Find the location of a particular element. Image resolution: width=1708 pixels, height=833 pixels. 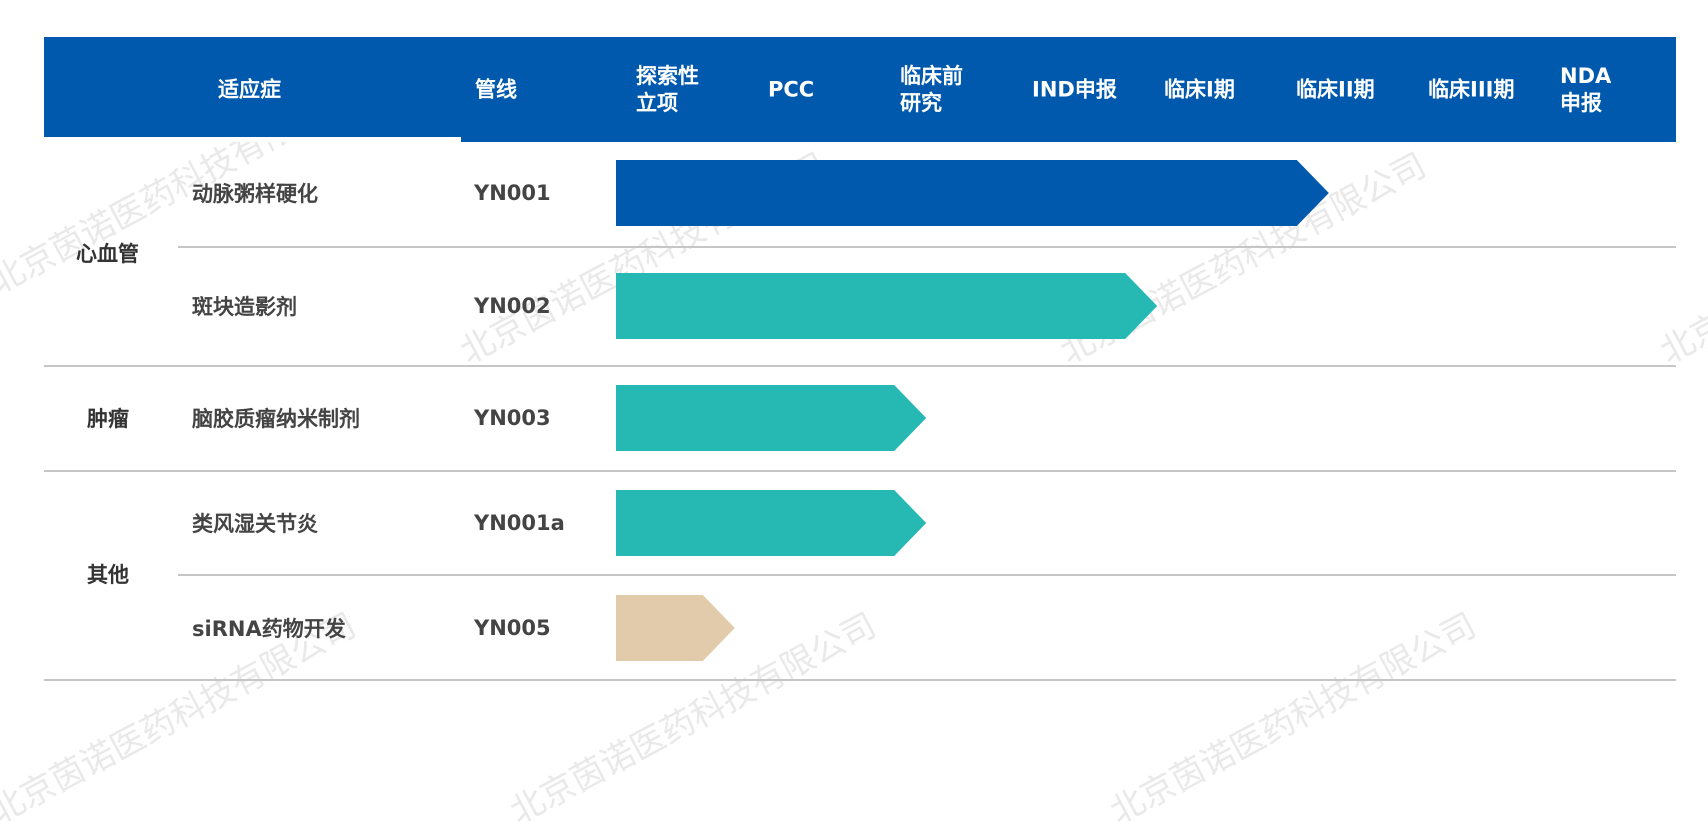

progress-bar-yn001 is located at coordinates (972, 193).